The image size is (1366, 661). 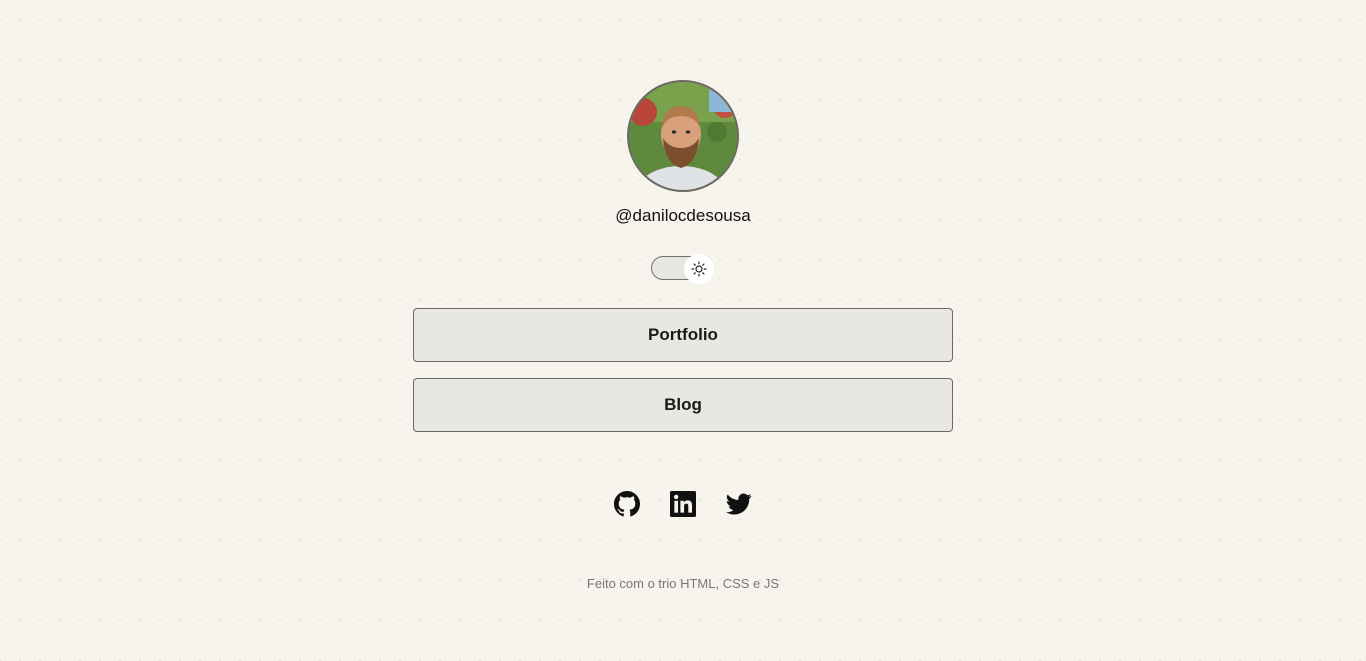 I want to click on linkedin-link, so click(x=683, y=504).